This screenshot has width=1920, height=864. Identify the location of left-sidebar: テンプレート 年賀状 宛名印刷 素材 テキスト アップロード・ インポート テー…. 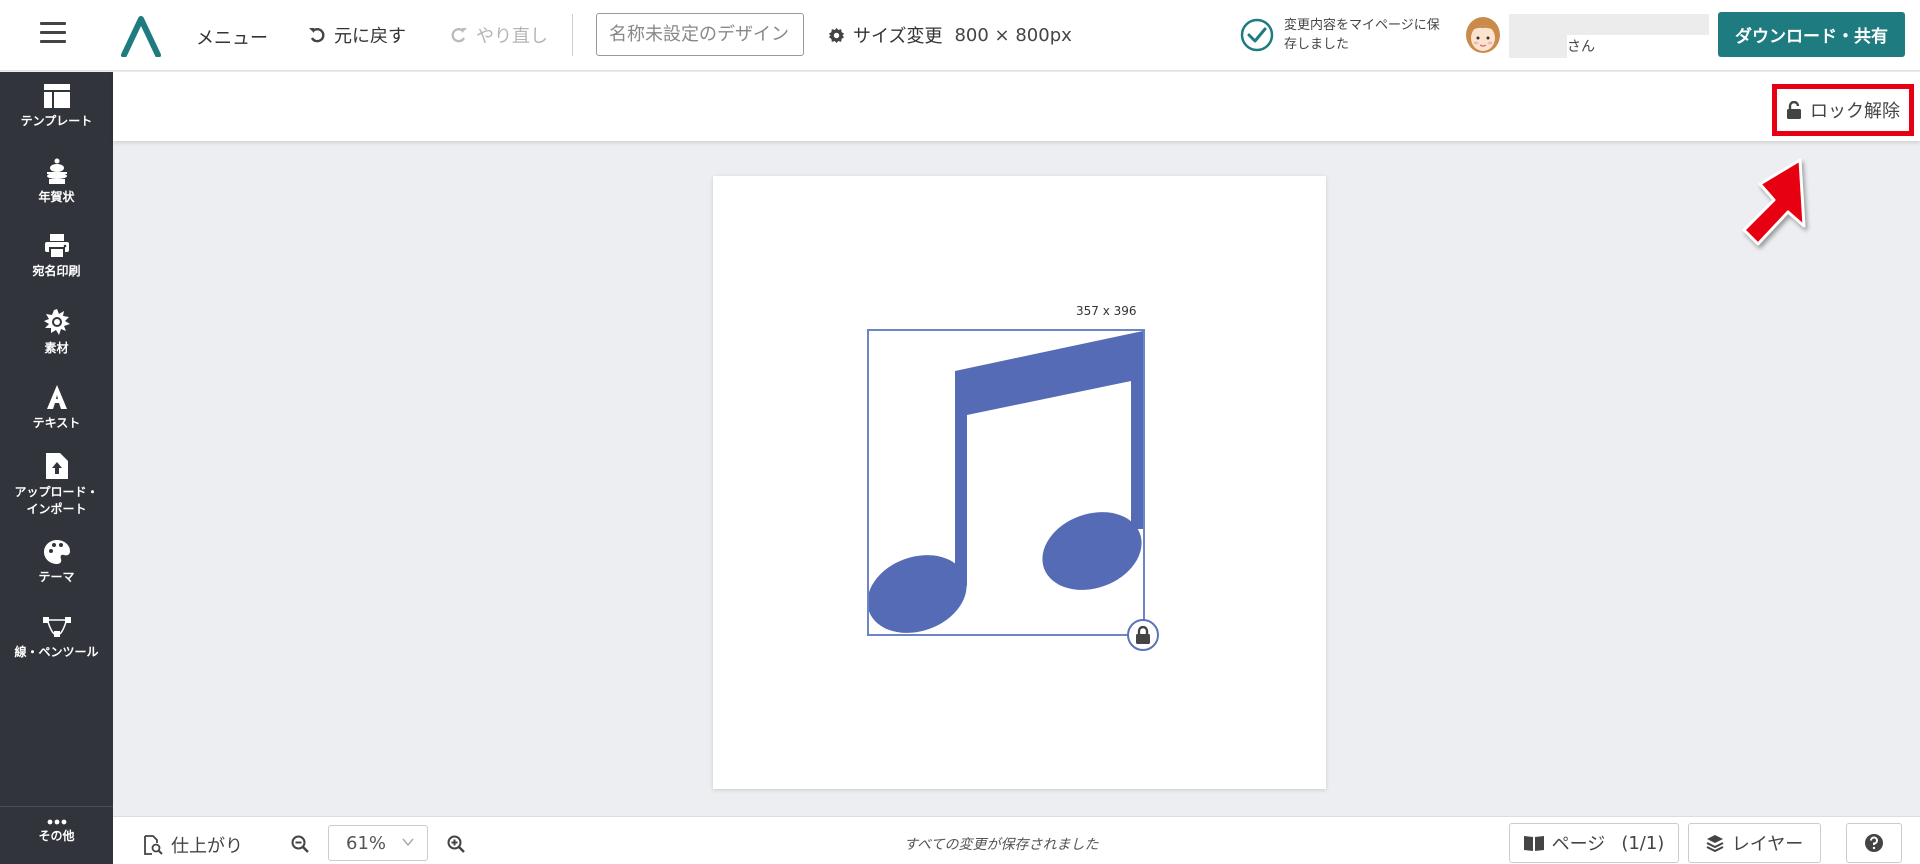
(56, 468).